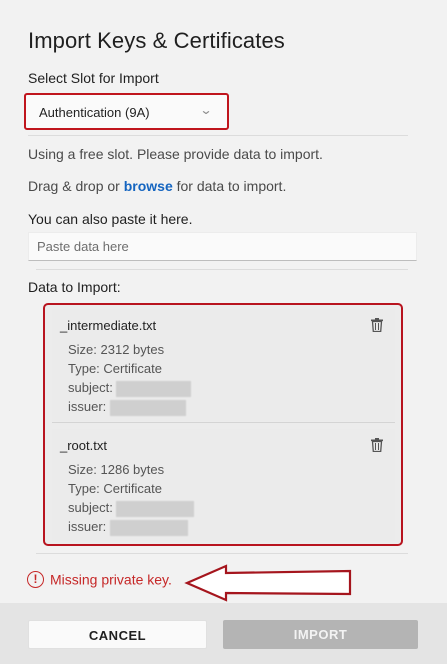 The image size is (447, 664). Describe the element at coordinates (74, 287) in the screenshot. I see `data-to-import-label: Data to Import:` at that location.